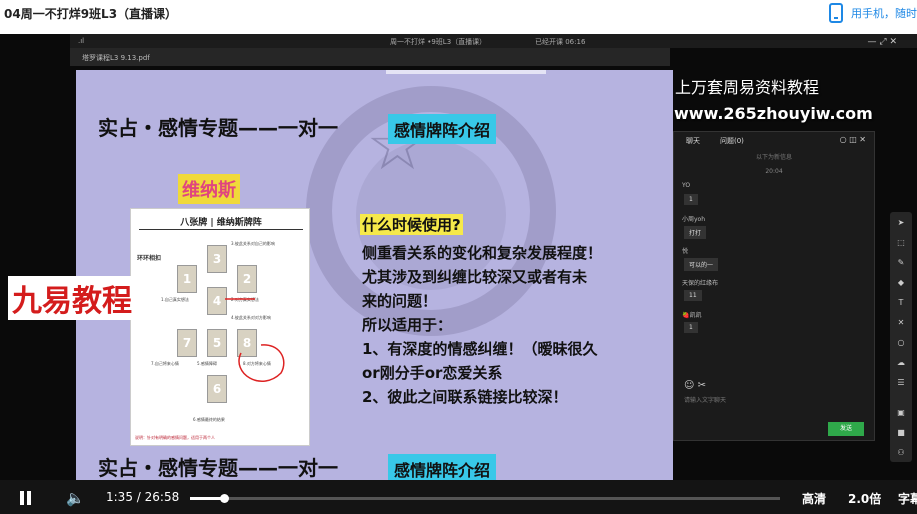 The image size is (917, 514). What do you see at coordinates (72, 298) in the screenshot?
I see `jiuyi-watermark: 九易教程` at bounding box center [72, 298].